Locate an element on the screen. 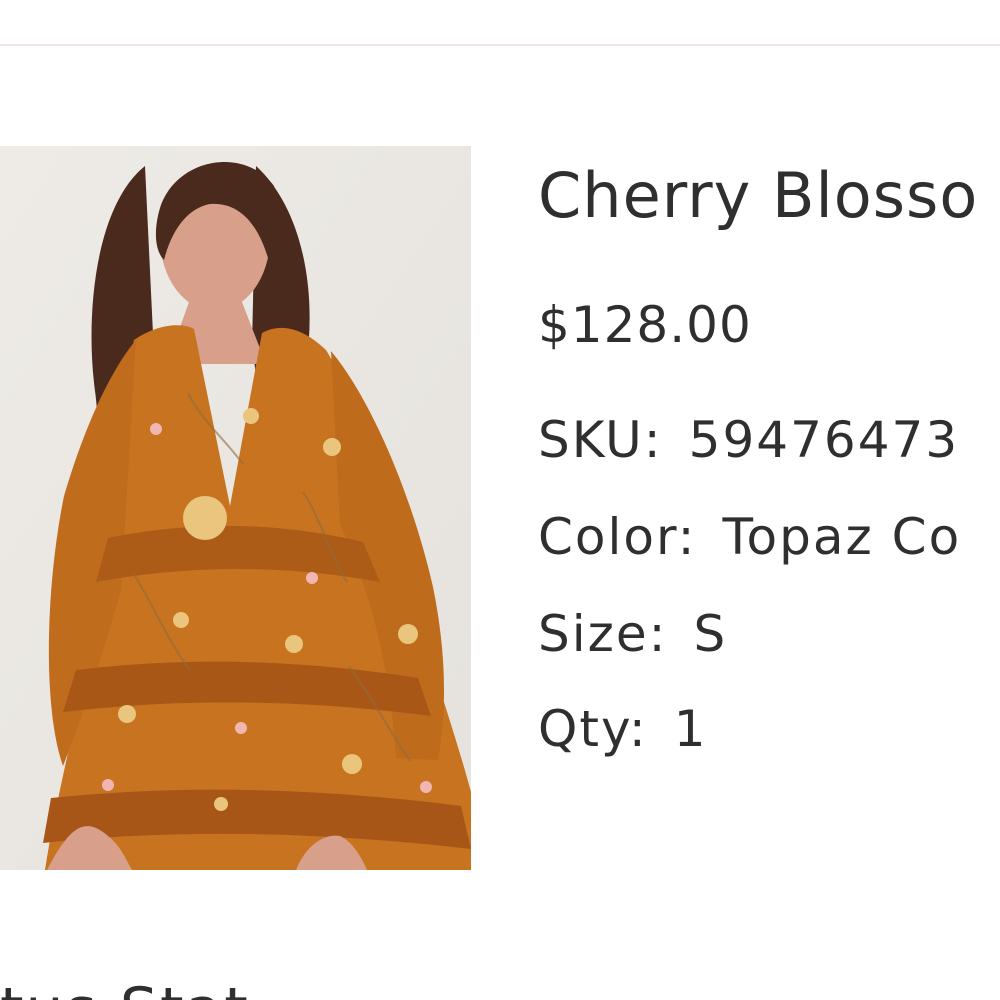 This screenshot has width=1000, height=1000. qty-label: Qty: is located at coordinates (593, 729).